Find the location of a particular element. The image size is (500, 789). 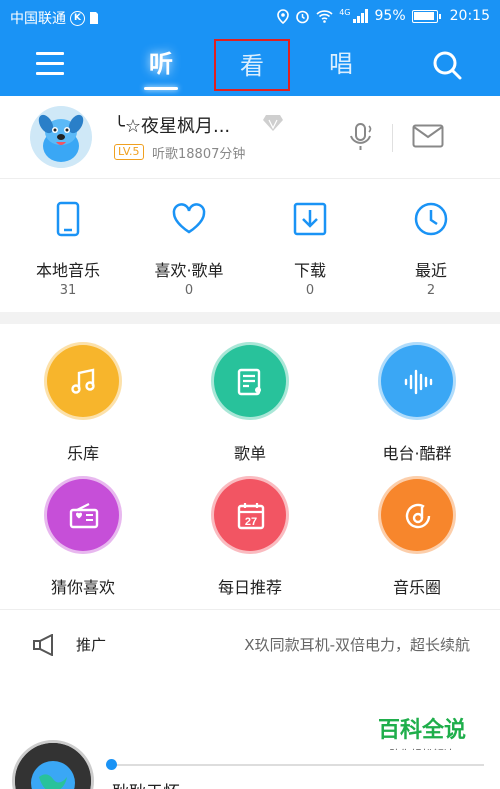

clock-time: 20:15 is located at coordinates (469, 16).